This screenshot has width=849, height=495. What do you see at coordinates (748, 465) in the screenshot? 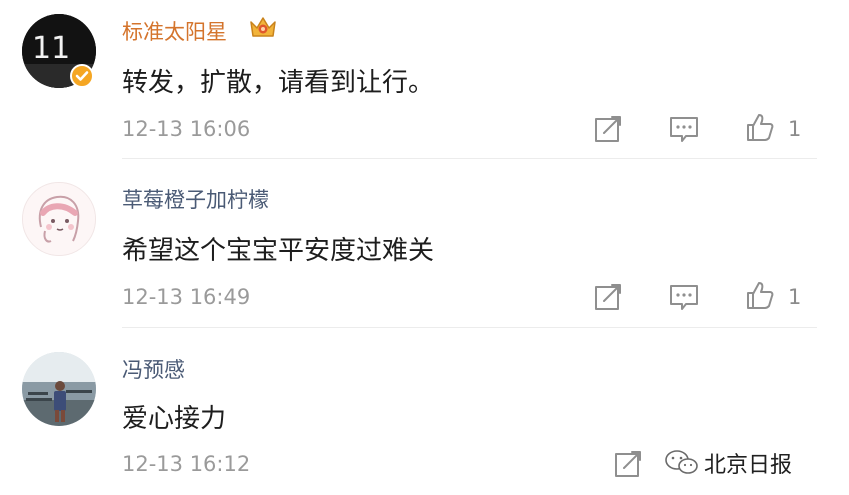
I see `watermark-text: 北京日报` at bounding box center [748, 465].